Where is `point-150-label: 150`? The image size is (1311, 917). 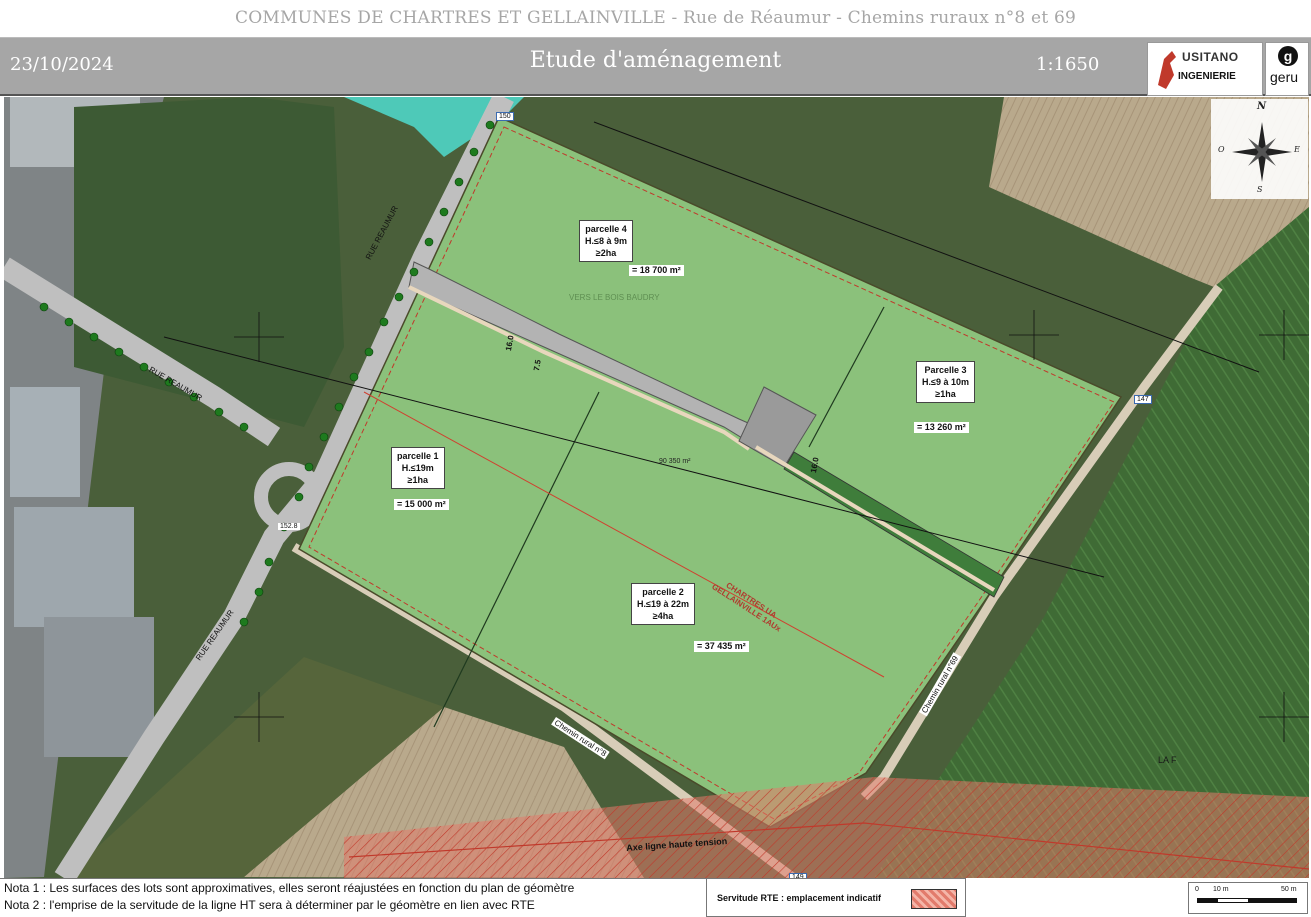
point-150-label: 150 is located at coordinates (505, 116).